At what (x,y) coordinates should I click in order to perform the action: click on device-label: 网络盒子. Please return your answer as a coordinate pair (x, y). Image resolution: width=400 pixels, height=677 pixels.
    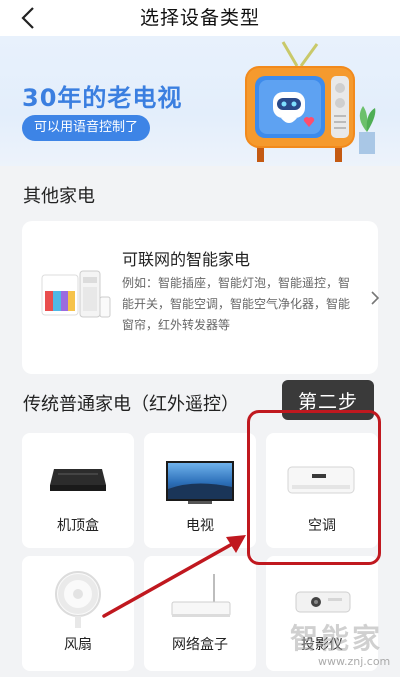
    Looking at the image, I should click on (200, 645).